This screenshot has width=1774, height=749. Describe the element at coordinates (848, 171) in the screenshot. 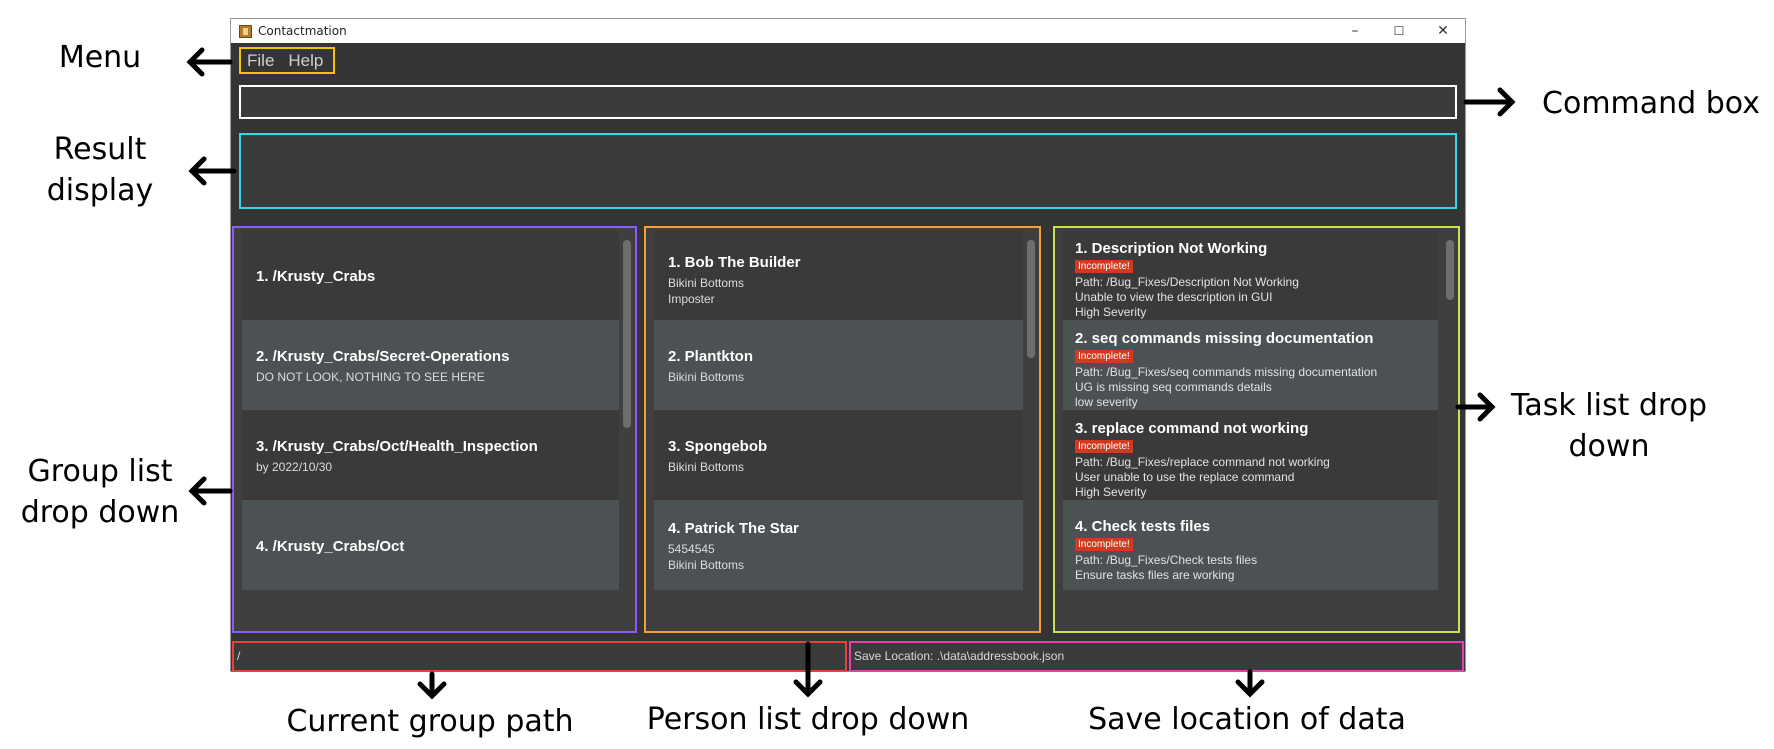

I see `result-display` at that location.